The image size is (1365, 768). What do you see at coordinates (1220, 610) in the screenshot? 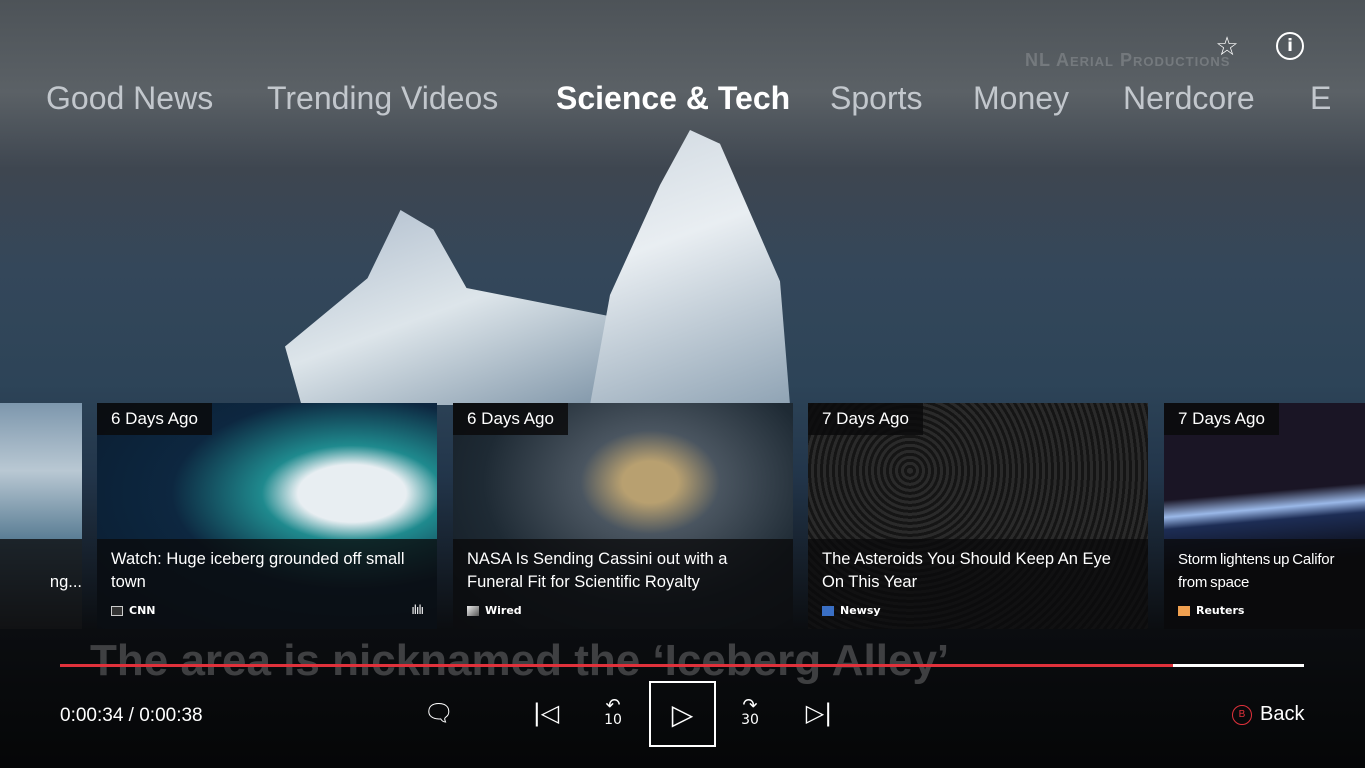
I see `source-name: Reuters` at bounding box center [1220, 610].